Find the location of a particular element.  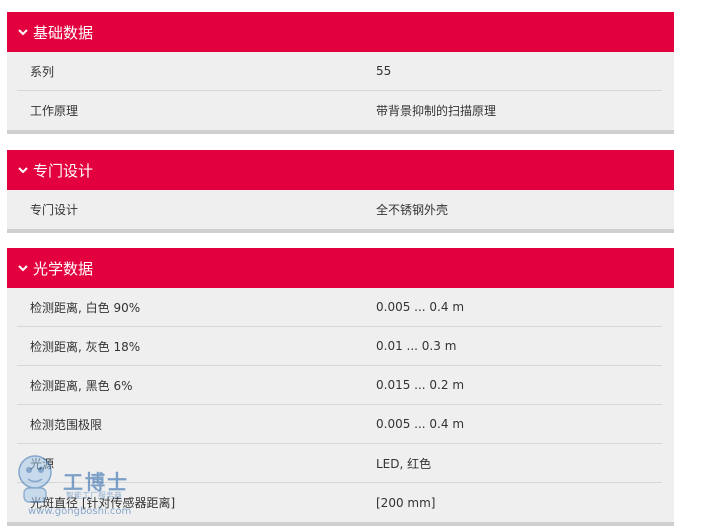

table-row: 检测距离, 灰色 18% 0.01 ... 0.3 m is located at coordinates (339, 346).